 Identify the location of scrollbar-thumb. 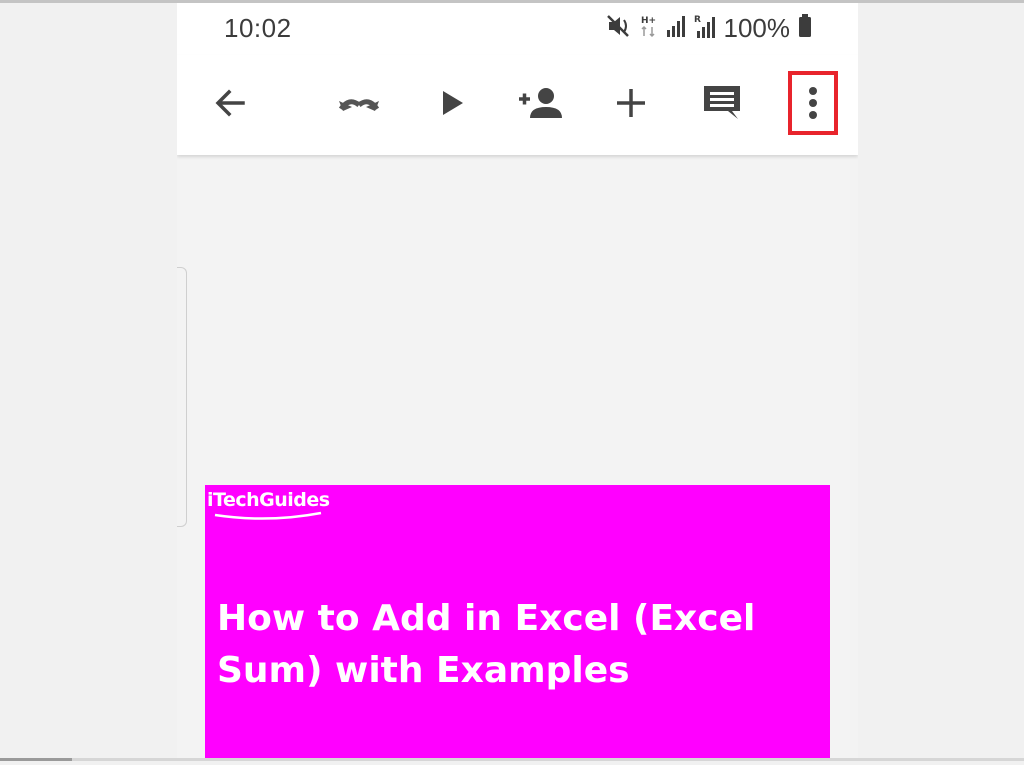
(36, 759).